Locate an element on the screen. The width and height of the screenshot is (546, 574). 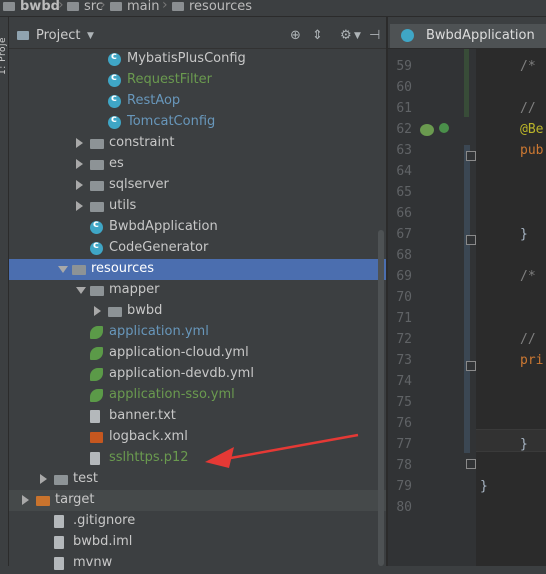
tree-row: sqlserver is located at coordinates (197, 185).